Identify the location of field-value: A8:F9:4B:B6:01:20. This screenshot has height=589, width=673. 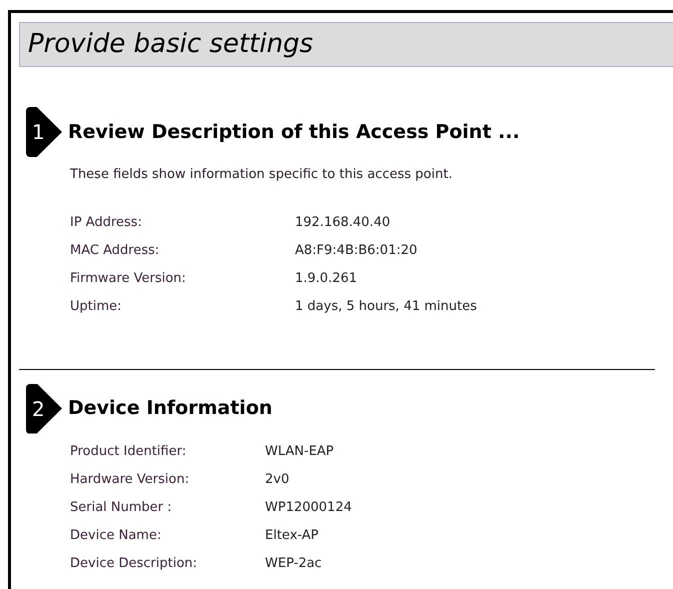
(356, 251).